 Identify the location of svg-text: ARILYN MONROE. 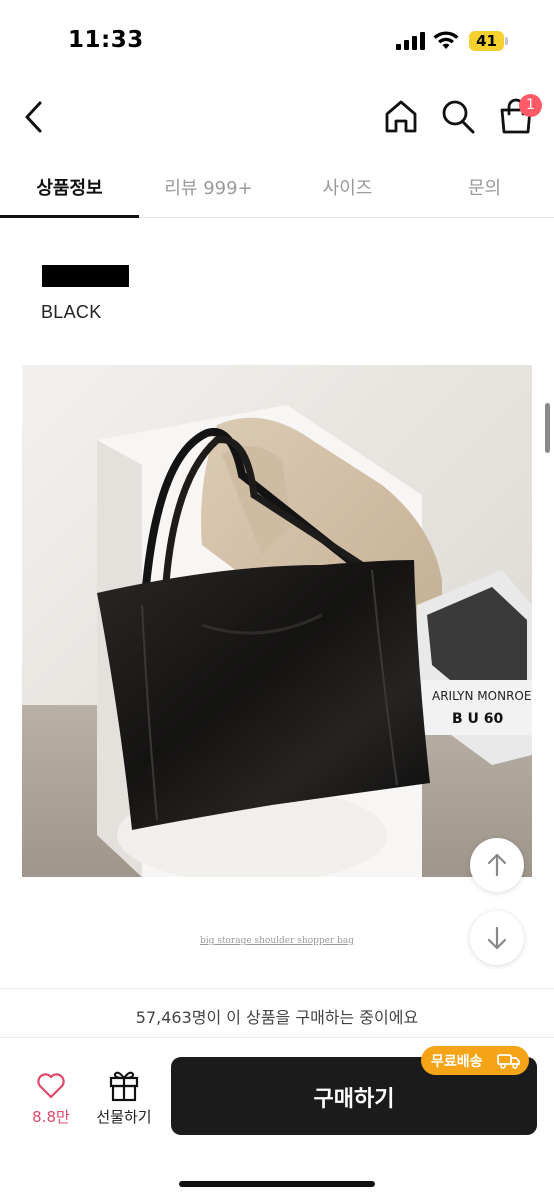
(481, 696).